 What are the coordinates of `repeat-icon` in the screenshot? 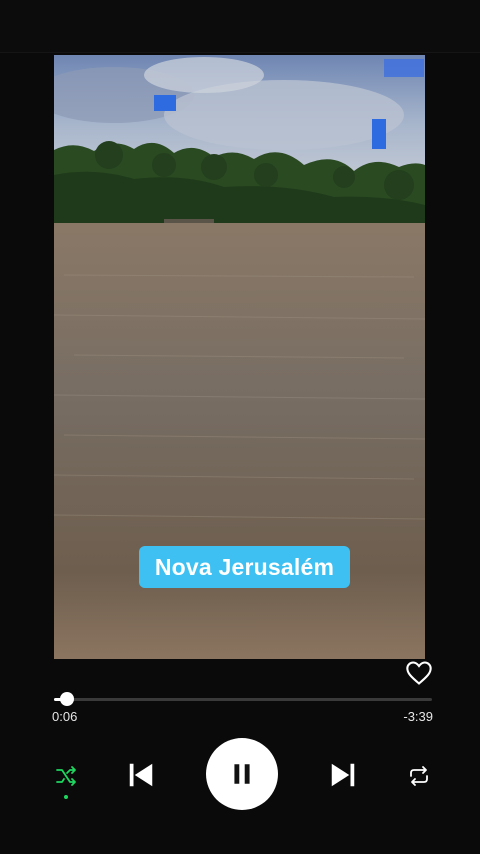 It's located at (419, 776).